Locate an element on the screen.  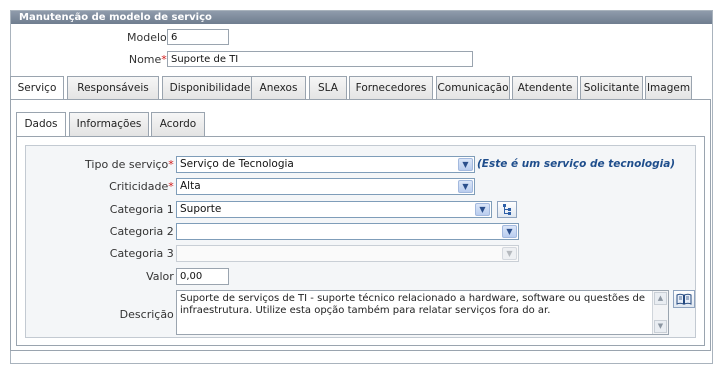
tab-atendente: Atendente is located at coordinates (545, 88).